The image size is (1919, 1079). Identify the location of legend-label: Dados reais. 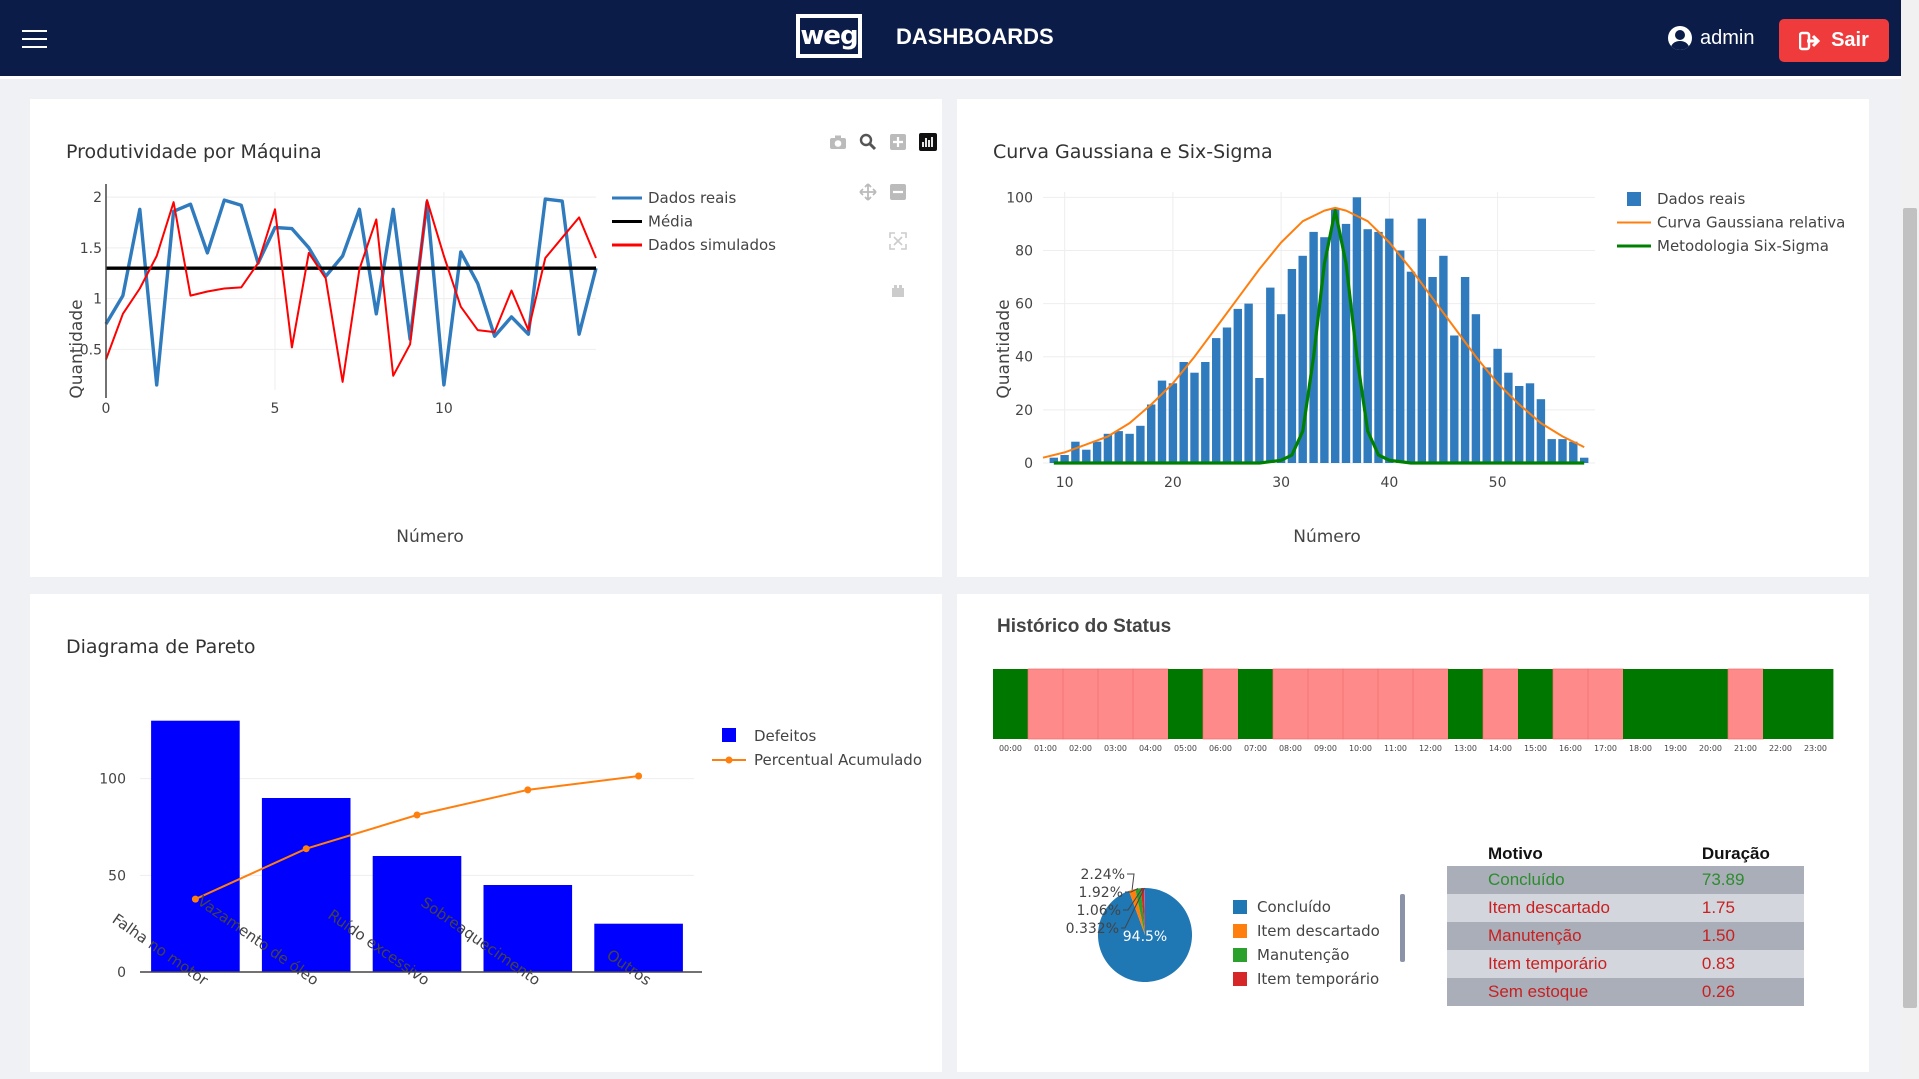
(1701, 199).